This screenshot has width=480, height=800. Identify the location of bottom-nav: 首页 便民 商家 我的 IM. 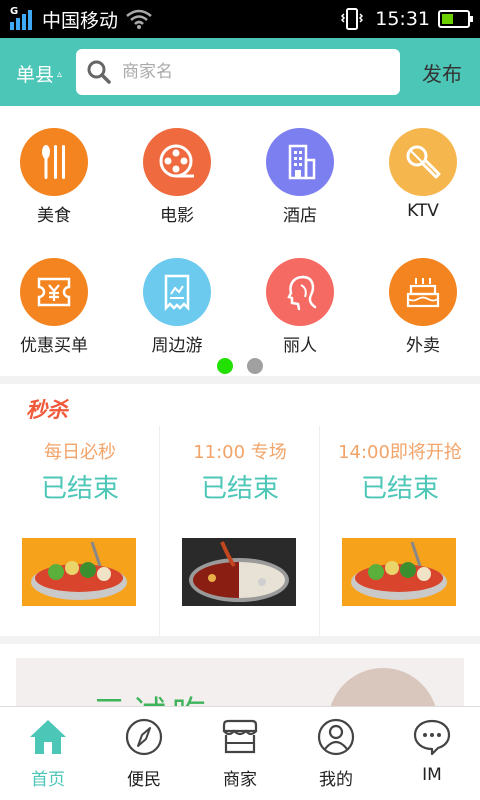
(240, 753).